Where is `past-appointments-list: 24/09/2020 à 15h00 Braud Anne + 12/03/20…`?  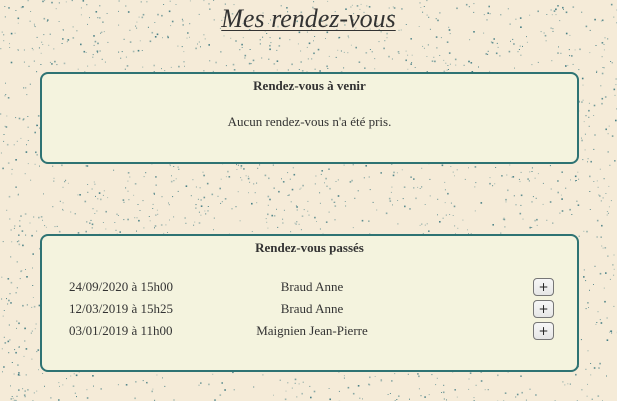 past-appointments-list: 24/09/2020 à 15h00 Braud Anne + 12/03/20… is located at coordinates (309, 309).